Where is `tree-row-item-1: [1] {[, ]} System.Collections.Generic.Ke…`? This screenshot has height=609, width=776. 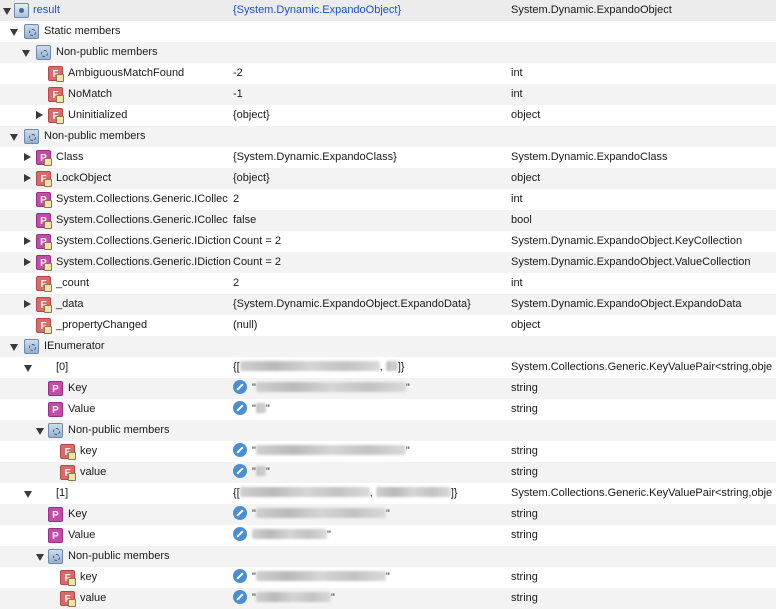
tree-row-item-1: [1] {[, ]} System.Collections.Generic.Ke… is located at coordinates (388, 493).